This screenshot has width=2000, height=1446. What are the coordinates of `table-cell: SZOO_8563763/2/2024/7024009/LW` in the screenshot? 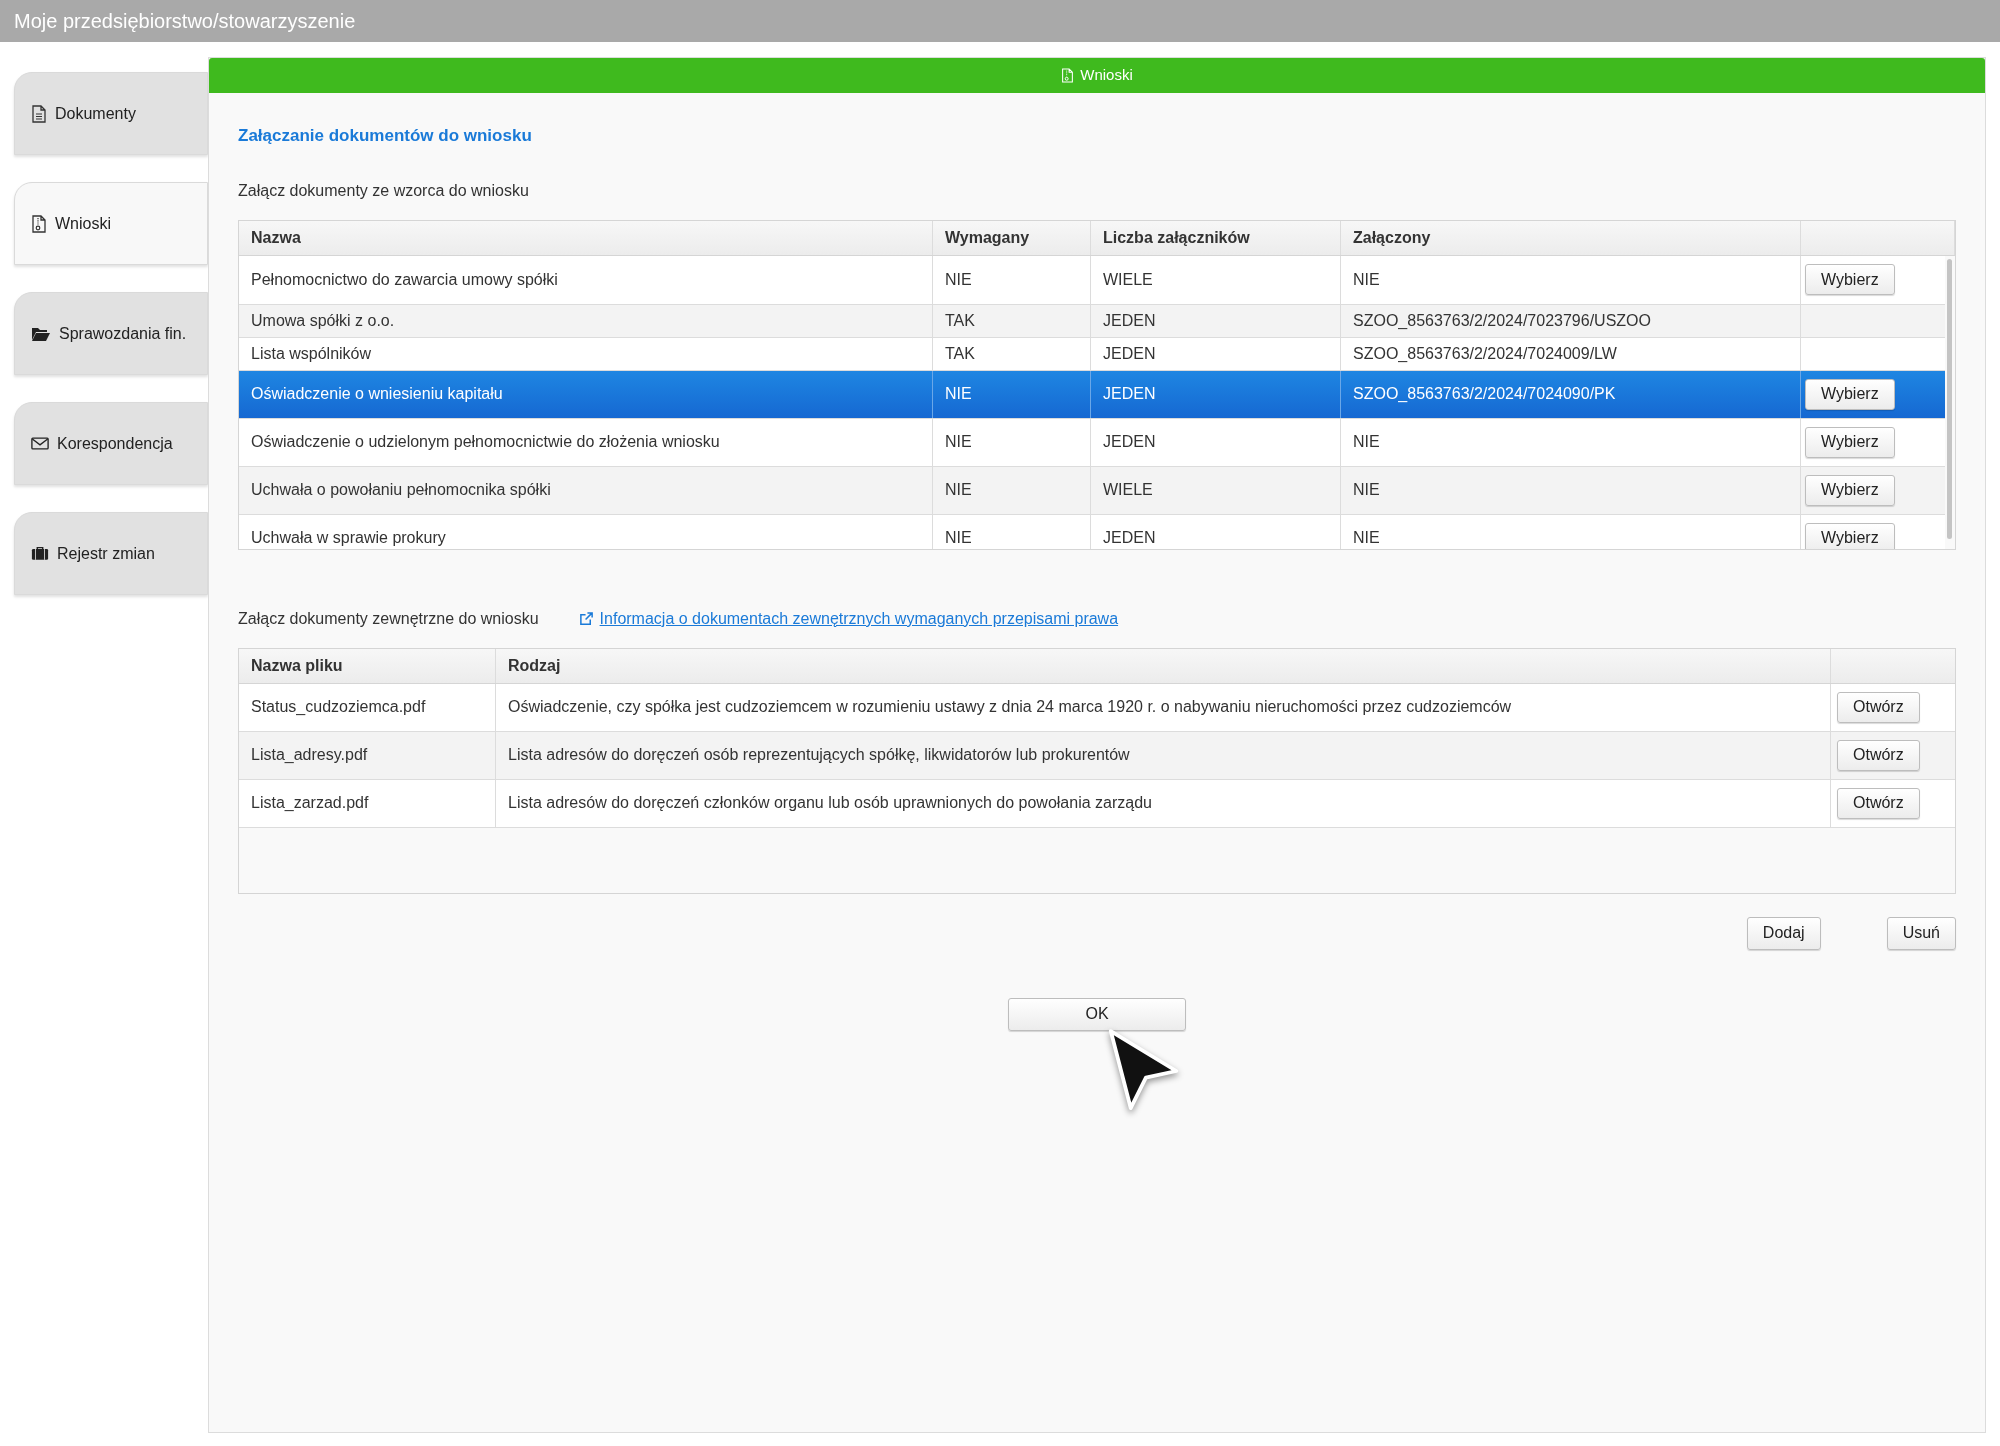 It's located at (1571, 353).